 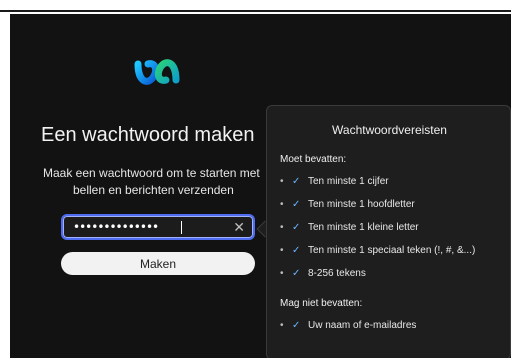 I want to click on subtitle-line-2: bellen en berichten verzenden, so click(x=153, y=190).